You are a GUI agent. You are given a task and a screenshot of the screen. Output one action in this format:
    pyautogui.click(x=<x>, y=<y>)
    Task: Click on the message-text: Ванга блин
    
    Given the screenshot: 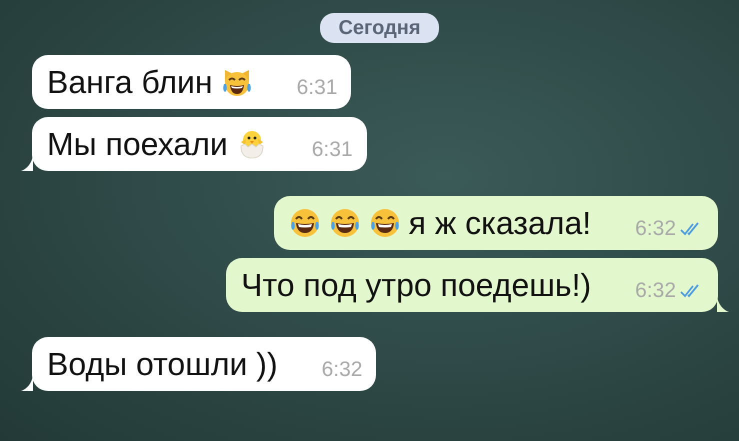 What is the action you would take?
    pyautogui.click(x=130, y=82)
    